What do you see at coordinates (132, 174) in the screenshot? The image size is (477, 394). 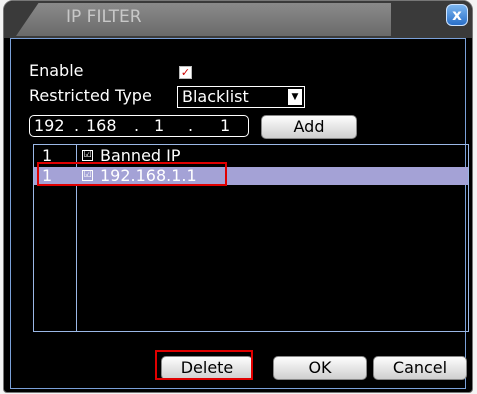 I see `row-highlight-box` at bounding box center [132, 174].